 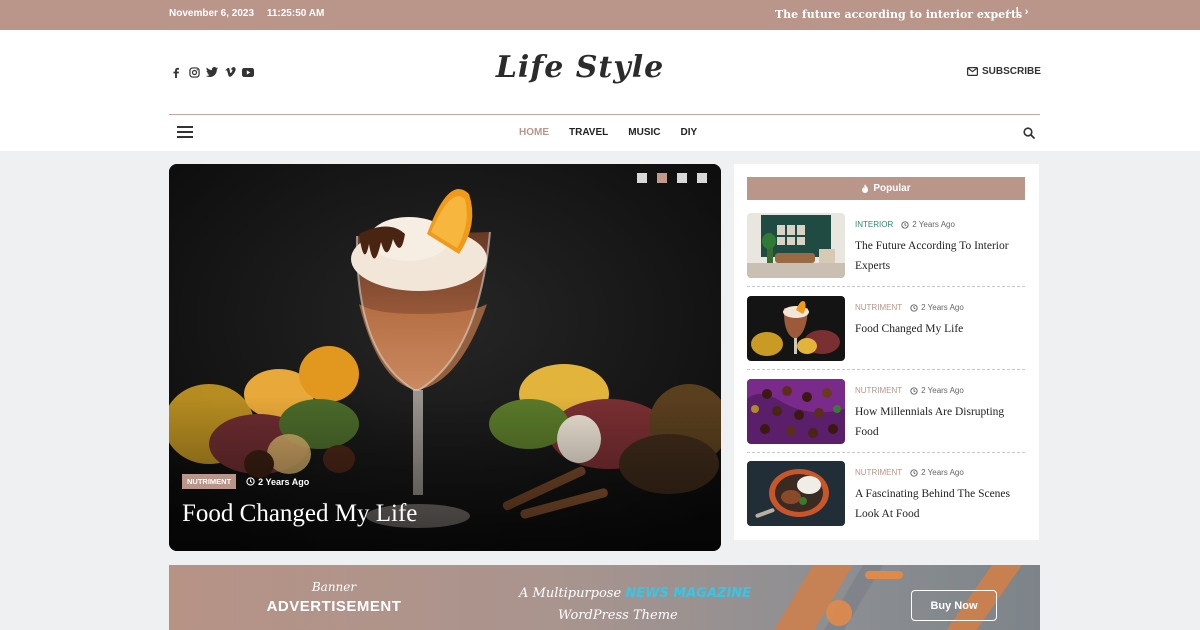 I want to click on nav-music: MUSIC, so click(x=644, y=132).